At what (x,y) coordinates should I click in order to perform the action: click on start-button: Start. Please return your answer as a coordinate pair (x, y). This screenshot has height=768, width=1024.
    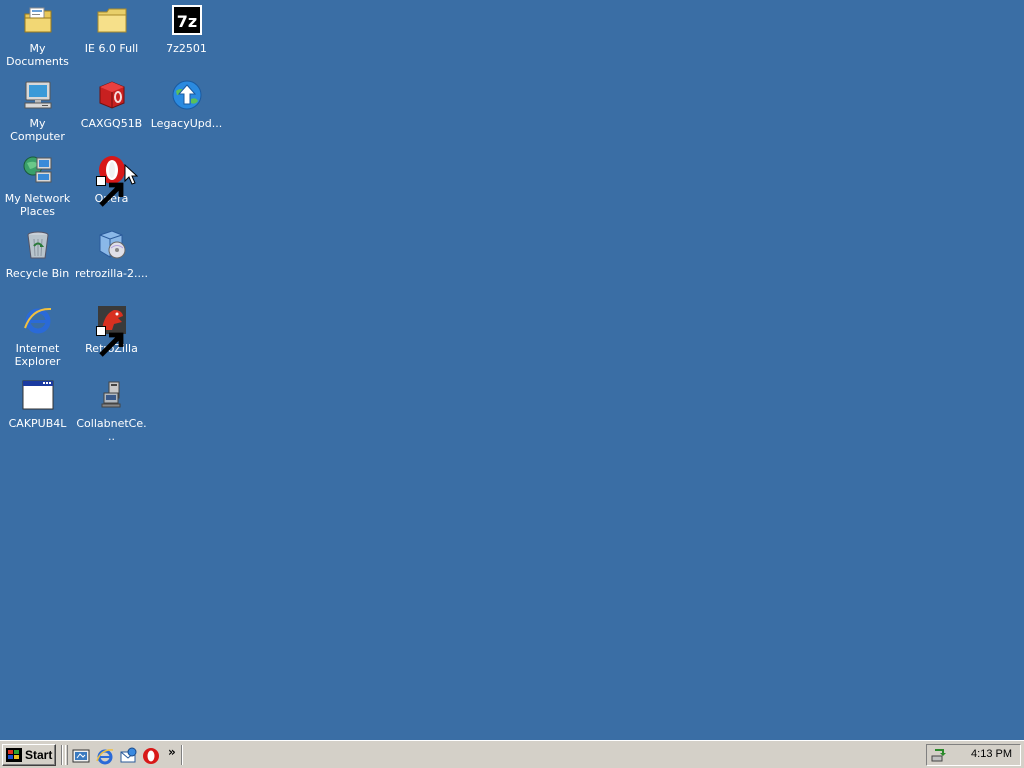
    Looking at the image, I should click on (29, 755).